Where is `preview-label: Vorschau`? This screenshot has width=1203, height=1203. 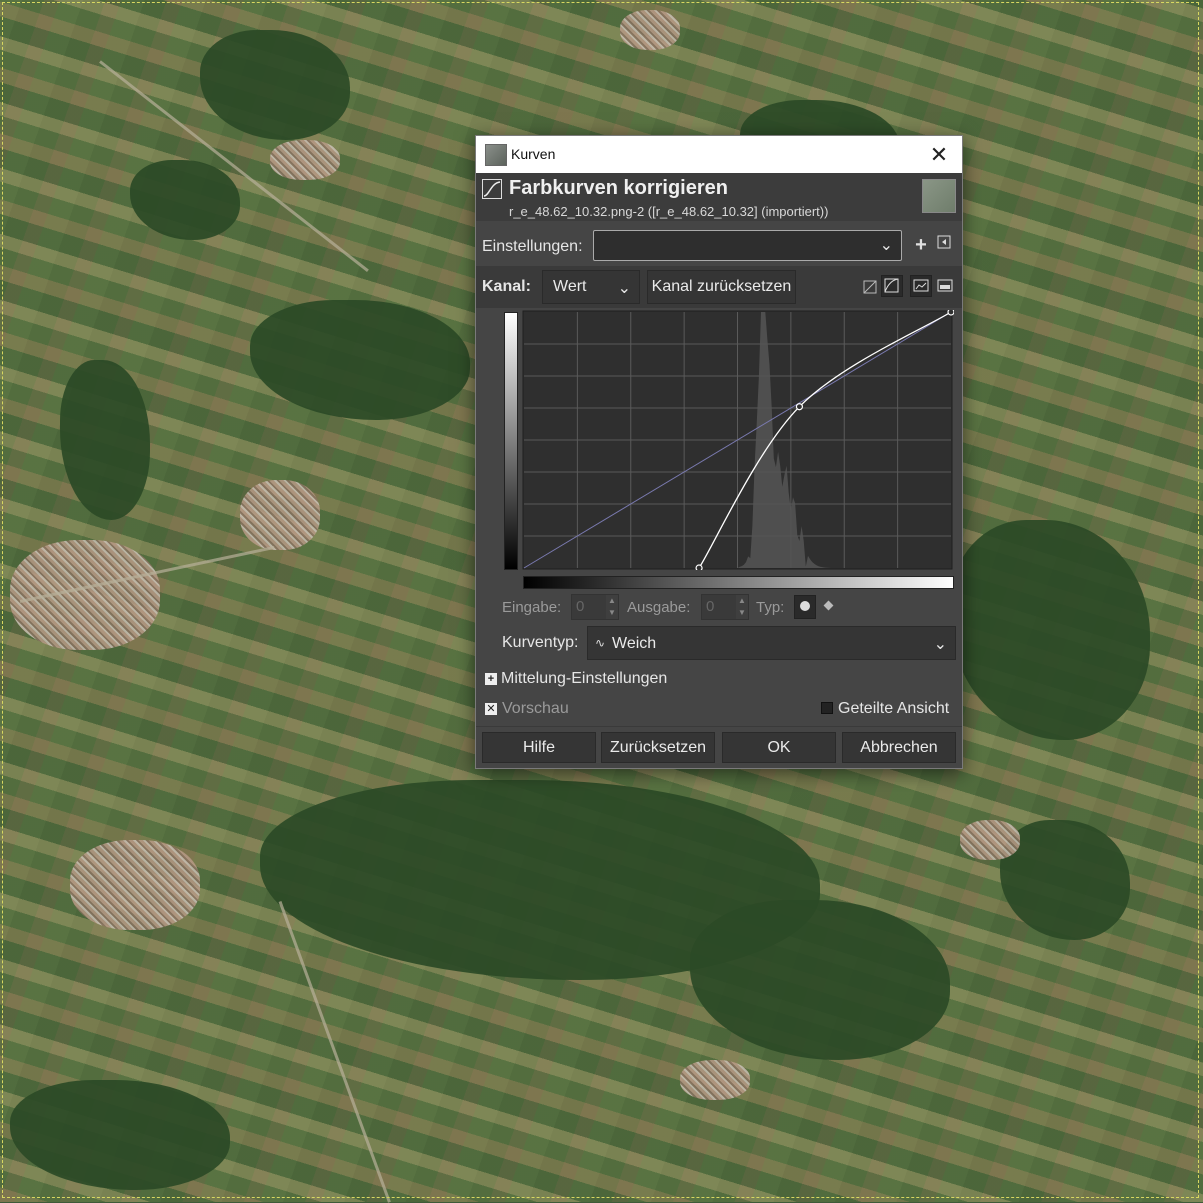 preview-label: Vorschau is located at coordinates (535, 708).